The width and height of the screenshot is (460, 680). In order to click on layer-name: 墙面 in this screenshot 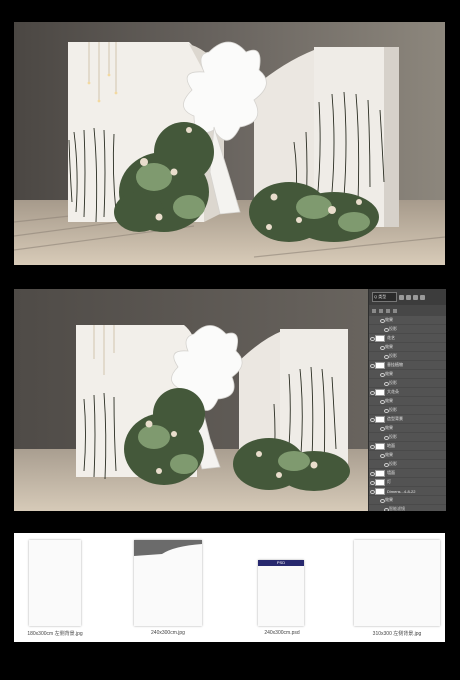, I will do `click(391, 472)`.